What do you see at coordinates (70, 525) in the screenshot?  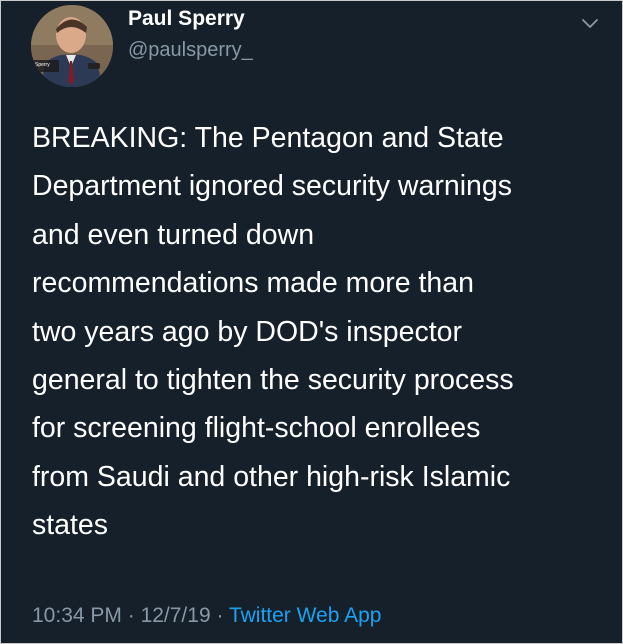 I see `tweet-line: states` at bounding box center [70, 525].